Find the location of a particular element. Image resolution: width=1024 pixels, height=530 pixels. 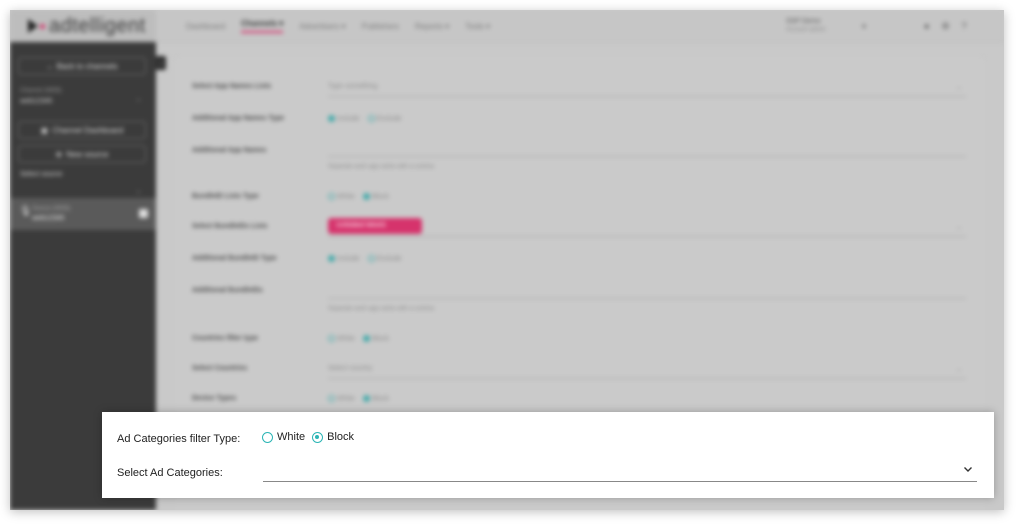

select-source-label: Select source is located at coordinates (41, 174).